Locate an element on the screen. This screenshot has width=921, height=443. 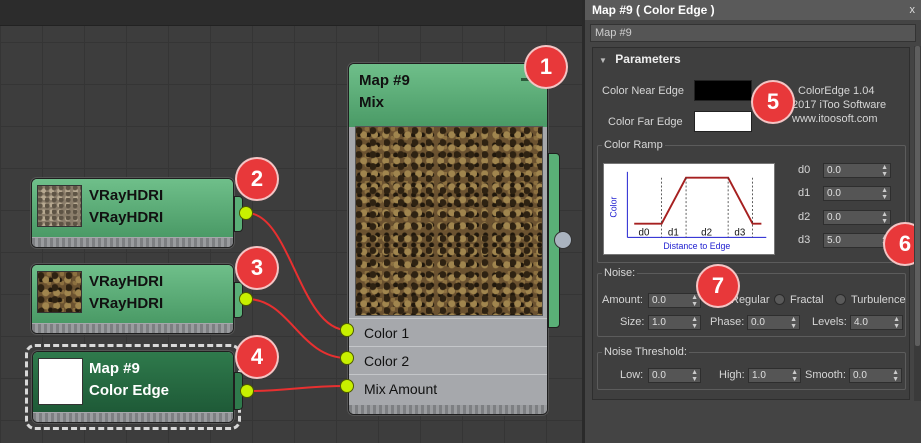
noise-type-turbulence-radio is located at coordinates (840, 299).